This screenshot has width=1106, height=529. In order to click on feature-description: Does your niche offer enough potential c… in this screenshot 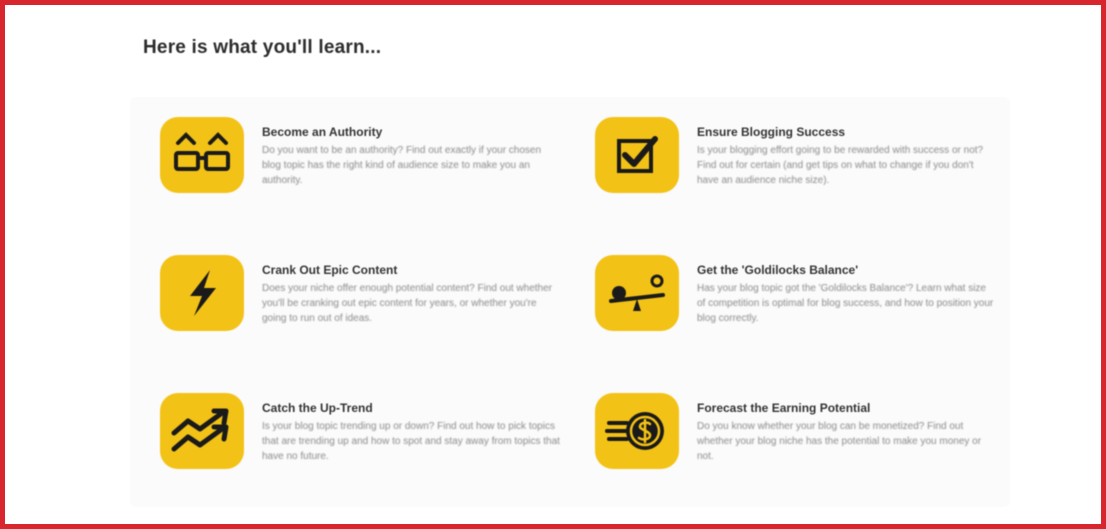, I will do `click(407, 303)`.